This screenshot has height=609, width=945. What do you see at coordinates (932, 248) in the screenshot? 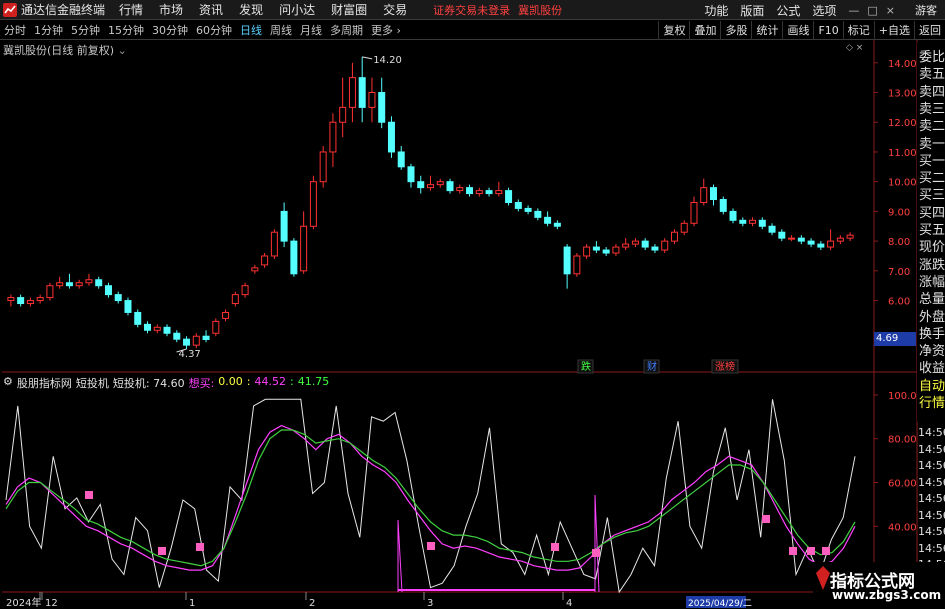
I see `side-item-11: 现价` at bounding box center [932, 248].